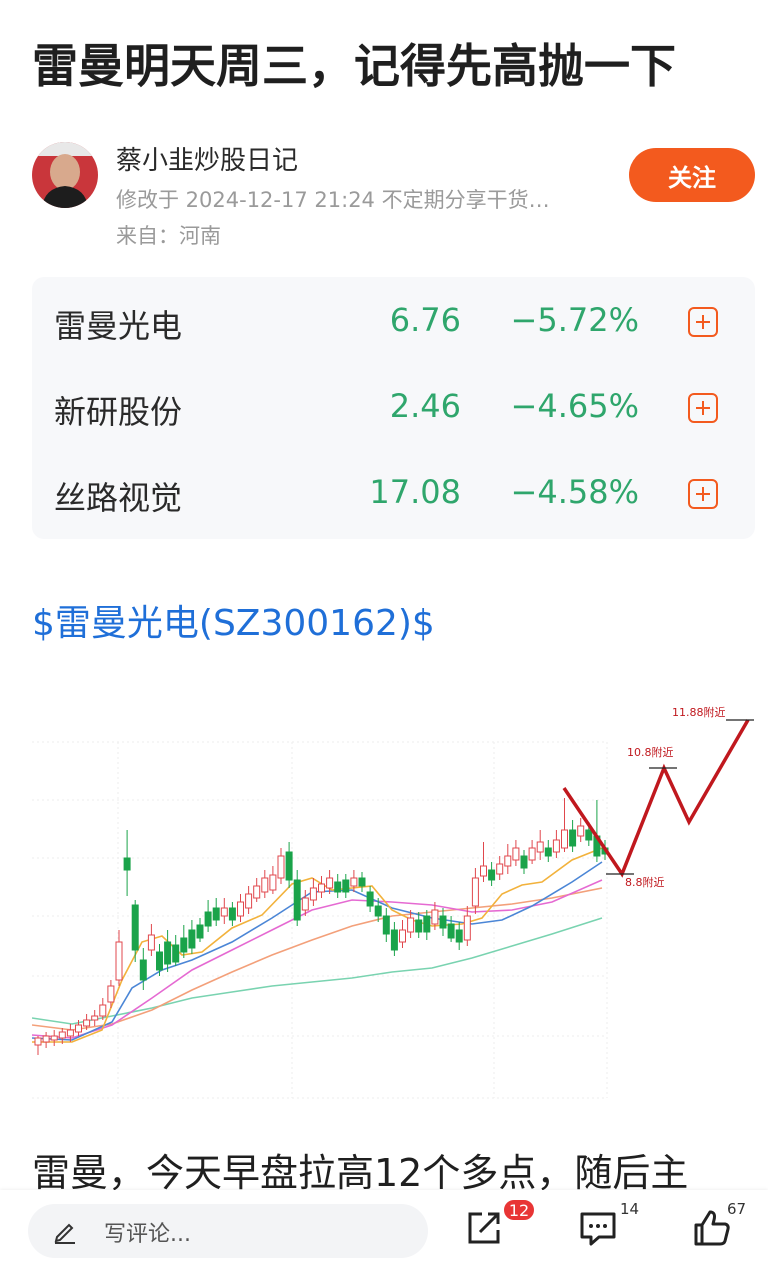 The image size is (768, 1266). What do you see at coordinates (645, 882) in the screenshot?
I see `annotation-8-8: 8.8附近` at bounding box center [645, 882].